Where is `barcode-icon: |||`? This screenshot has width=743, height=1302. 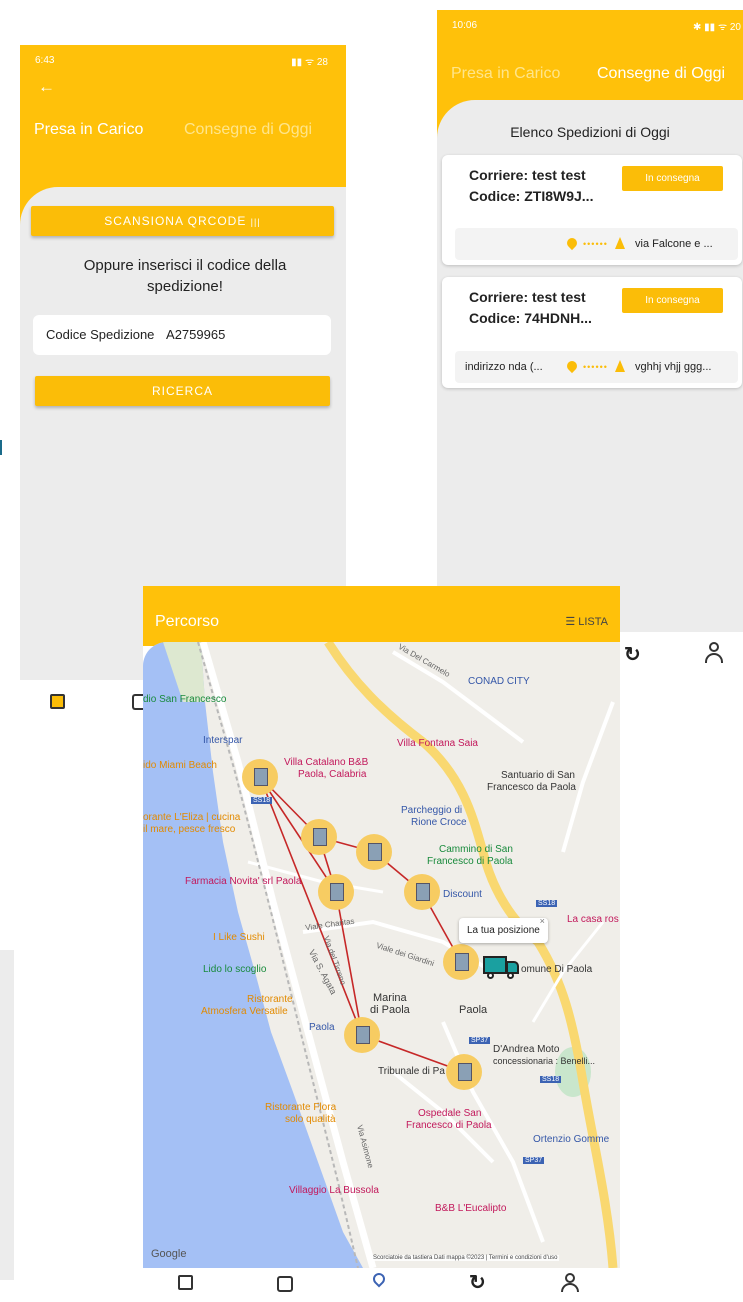 barcode-icon: ||| is located at coordinates (255, 222).